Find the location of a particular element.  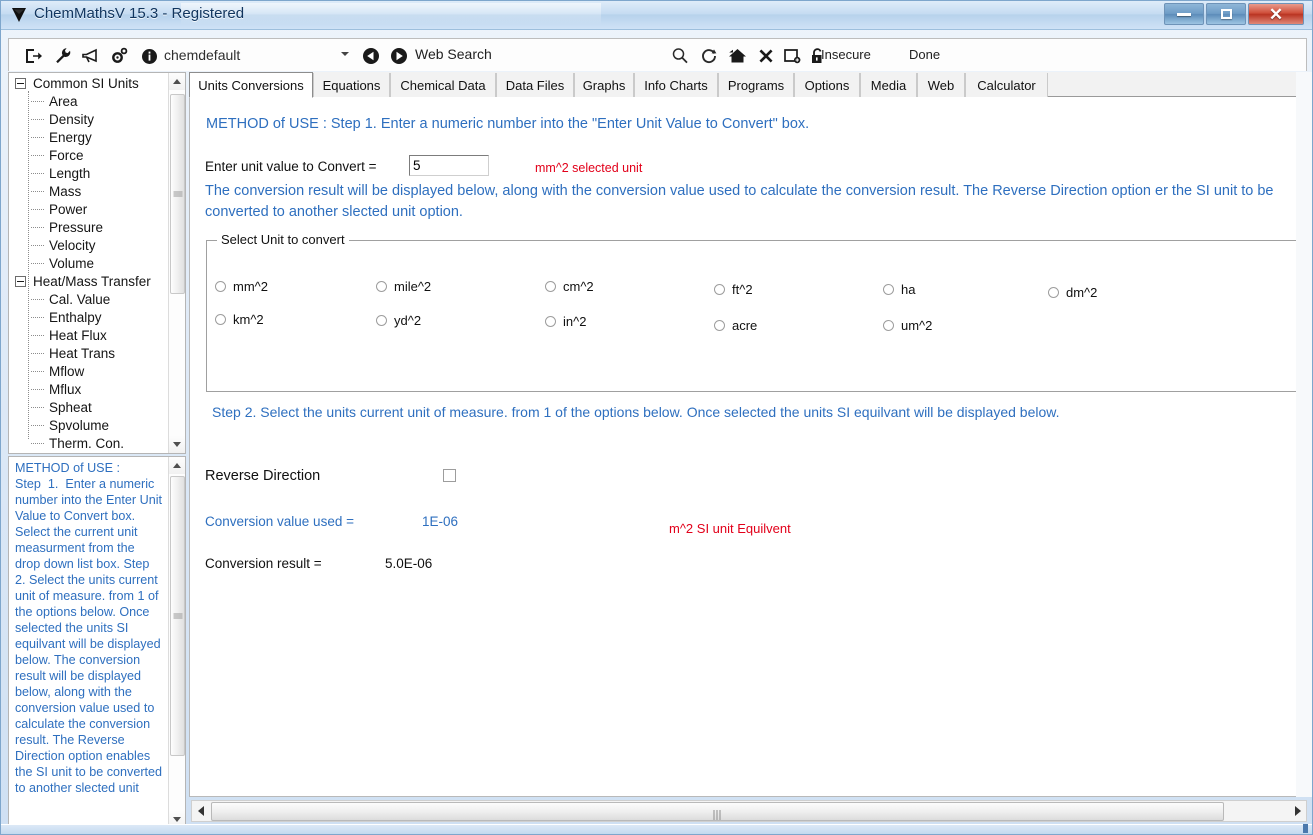

help-scroll-thumb is located at coordinates (177, 616).